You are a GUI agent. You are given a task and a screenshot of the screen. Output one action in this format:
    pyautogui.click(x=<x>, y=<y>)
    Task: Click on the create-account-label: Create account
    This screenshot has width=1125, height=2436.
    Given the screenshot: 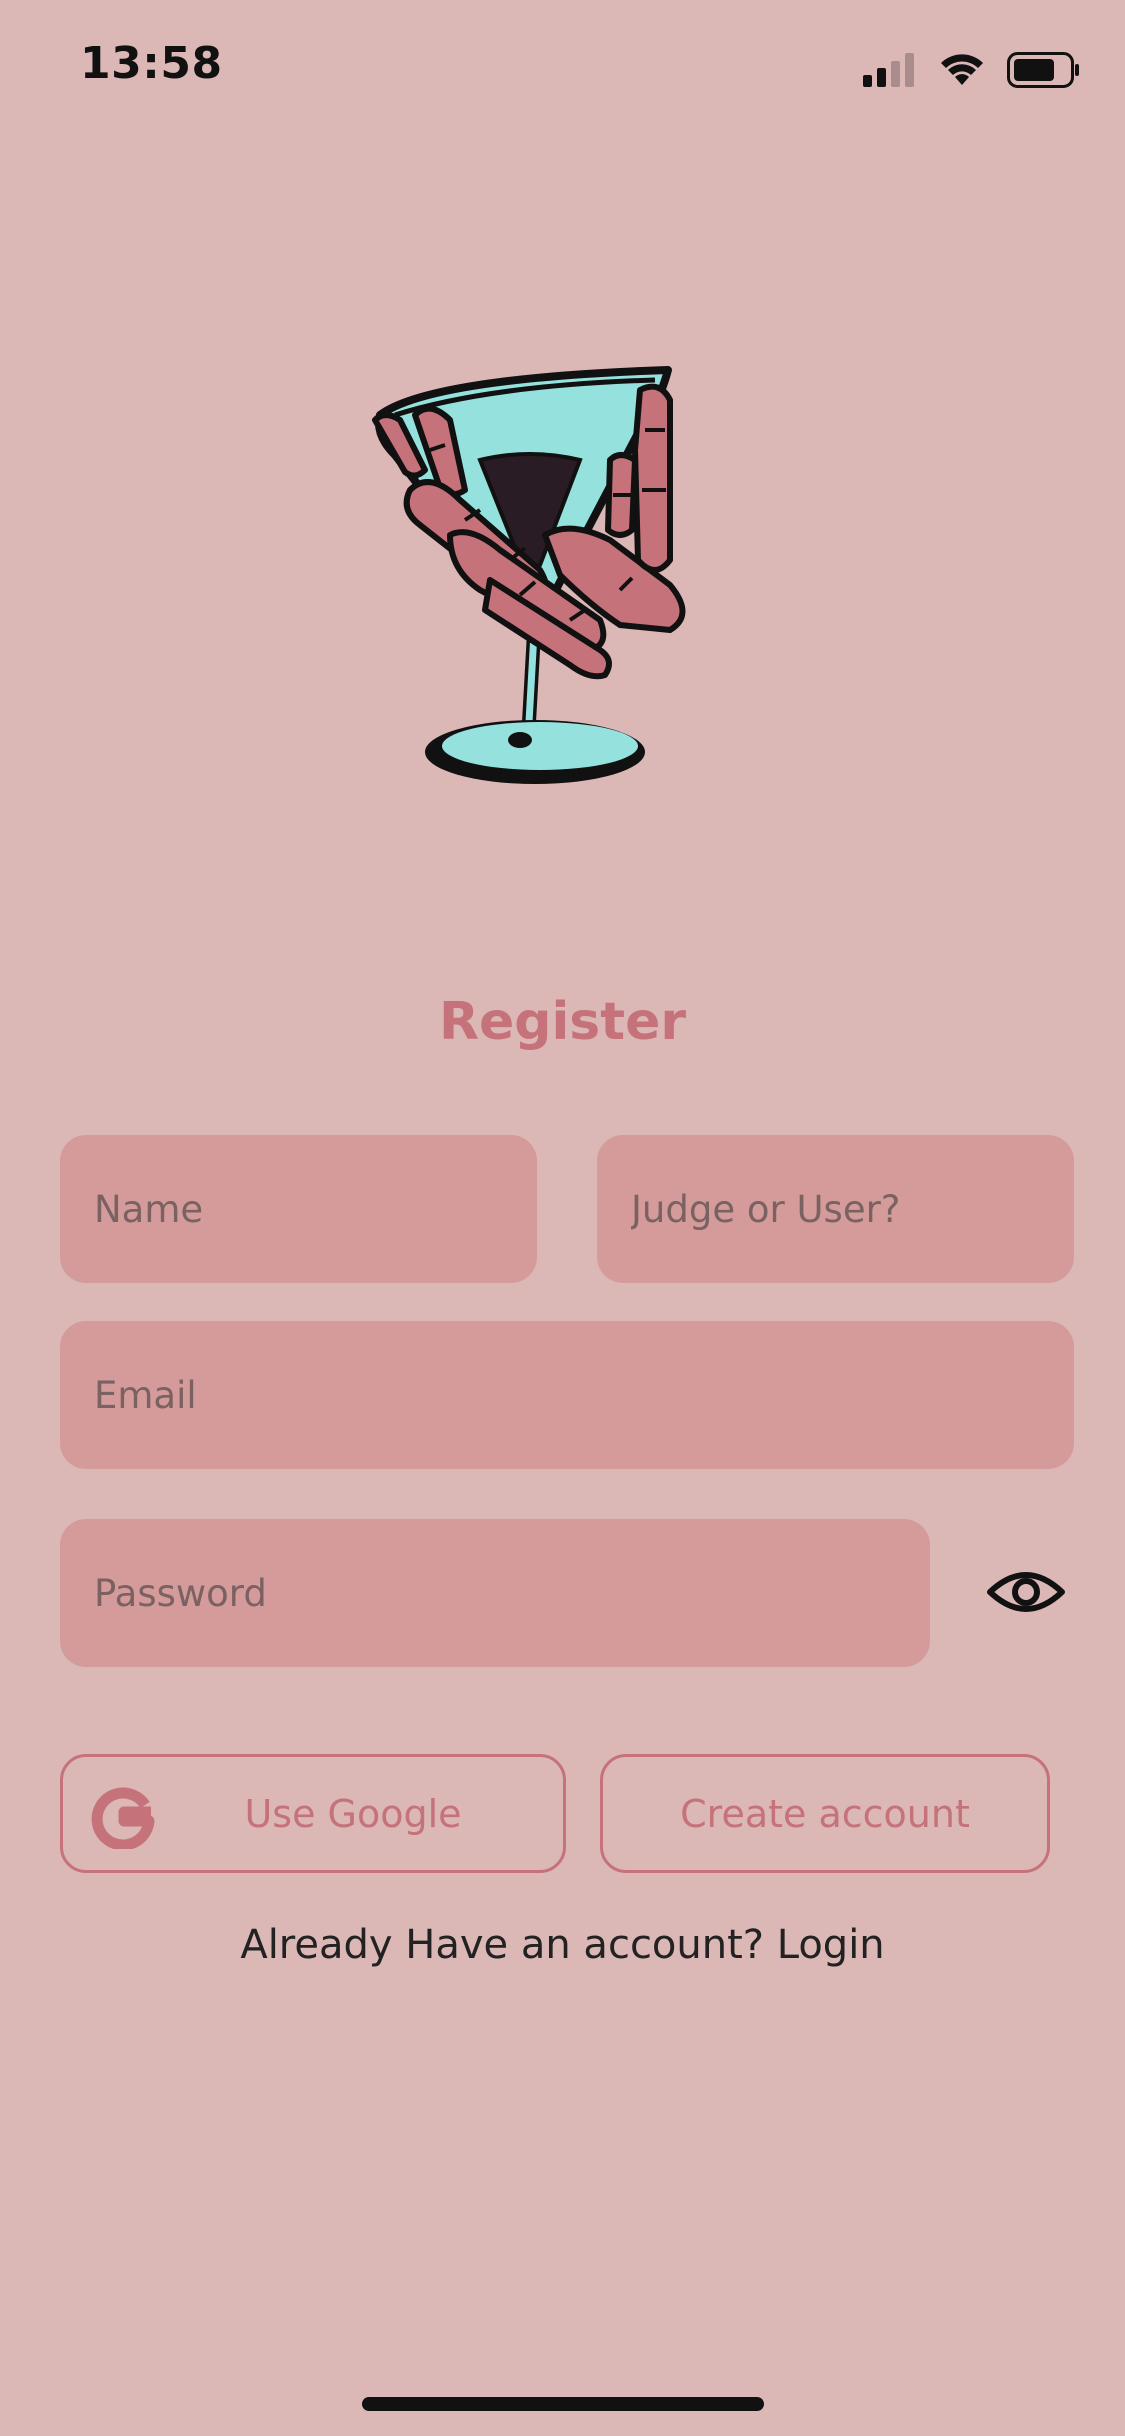 What is the action you would take?
    pyautogui.click(x=825, y=1813)
    